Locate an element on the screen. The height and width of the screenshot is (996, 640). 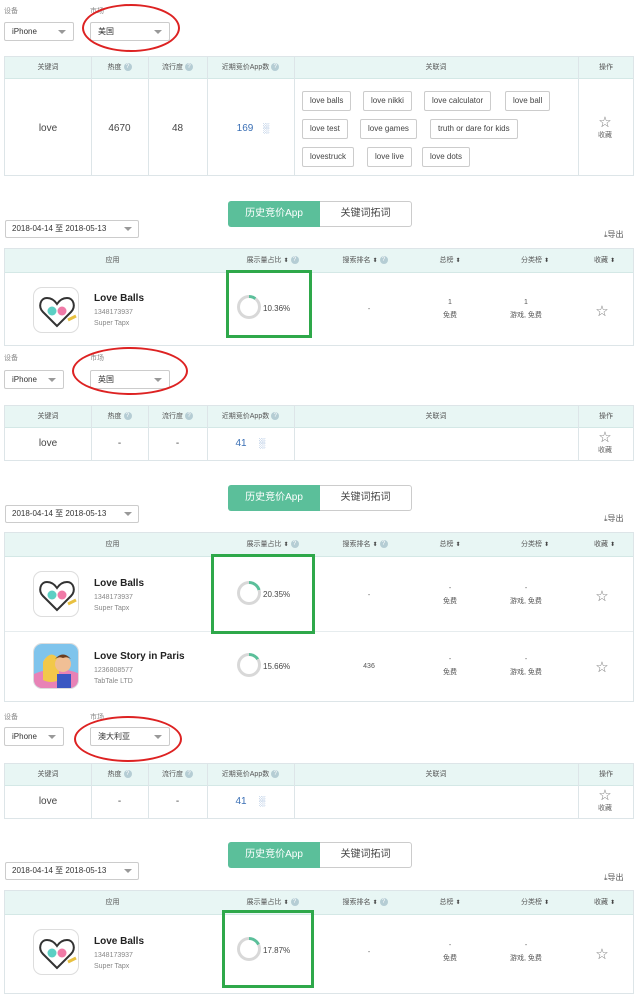
flow-value: - is located at coordinates (177, 801).